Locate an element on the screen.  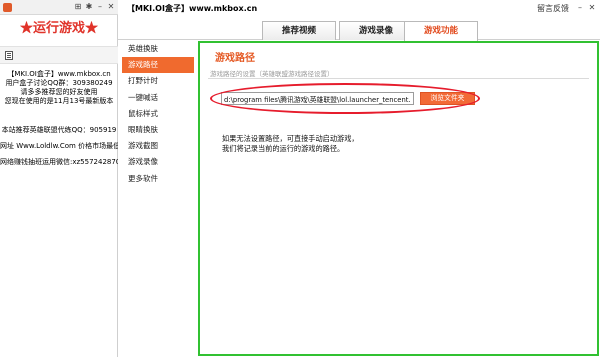
game-path-input is located at coordinates (317, 98).